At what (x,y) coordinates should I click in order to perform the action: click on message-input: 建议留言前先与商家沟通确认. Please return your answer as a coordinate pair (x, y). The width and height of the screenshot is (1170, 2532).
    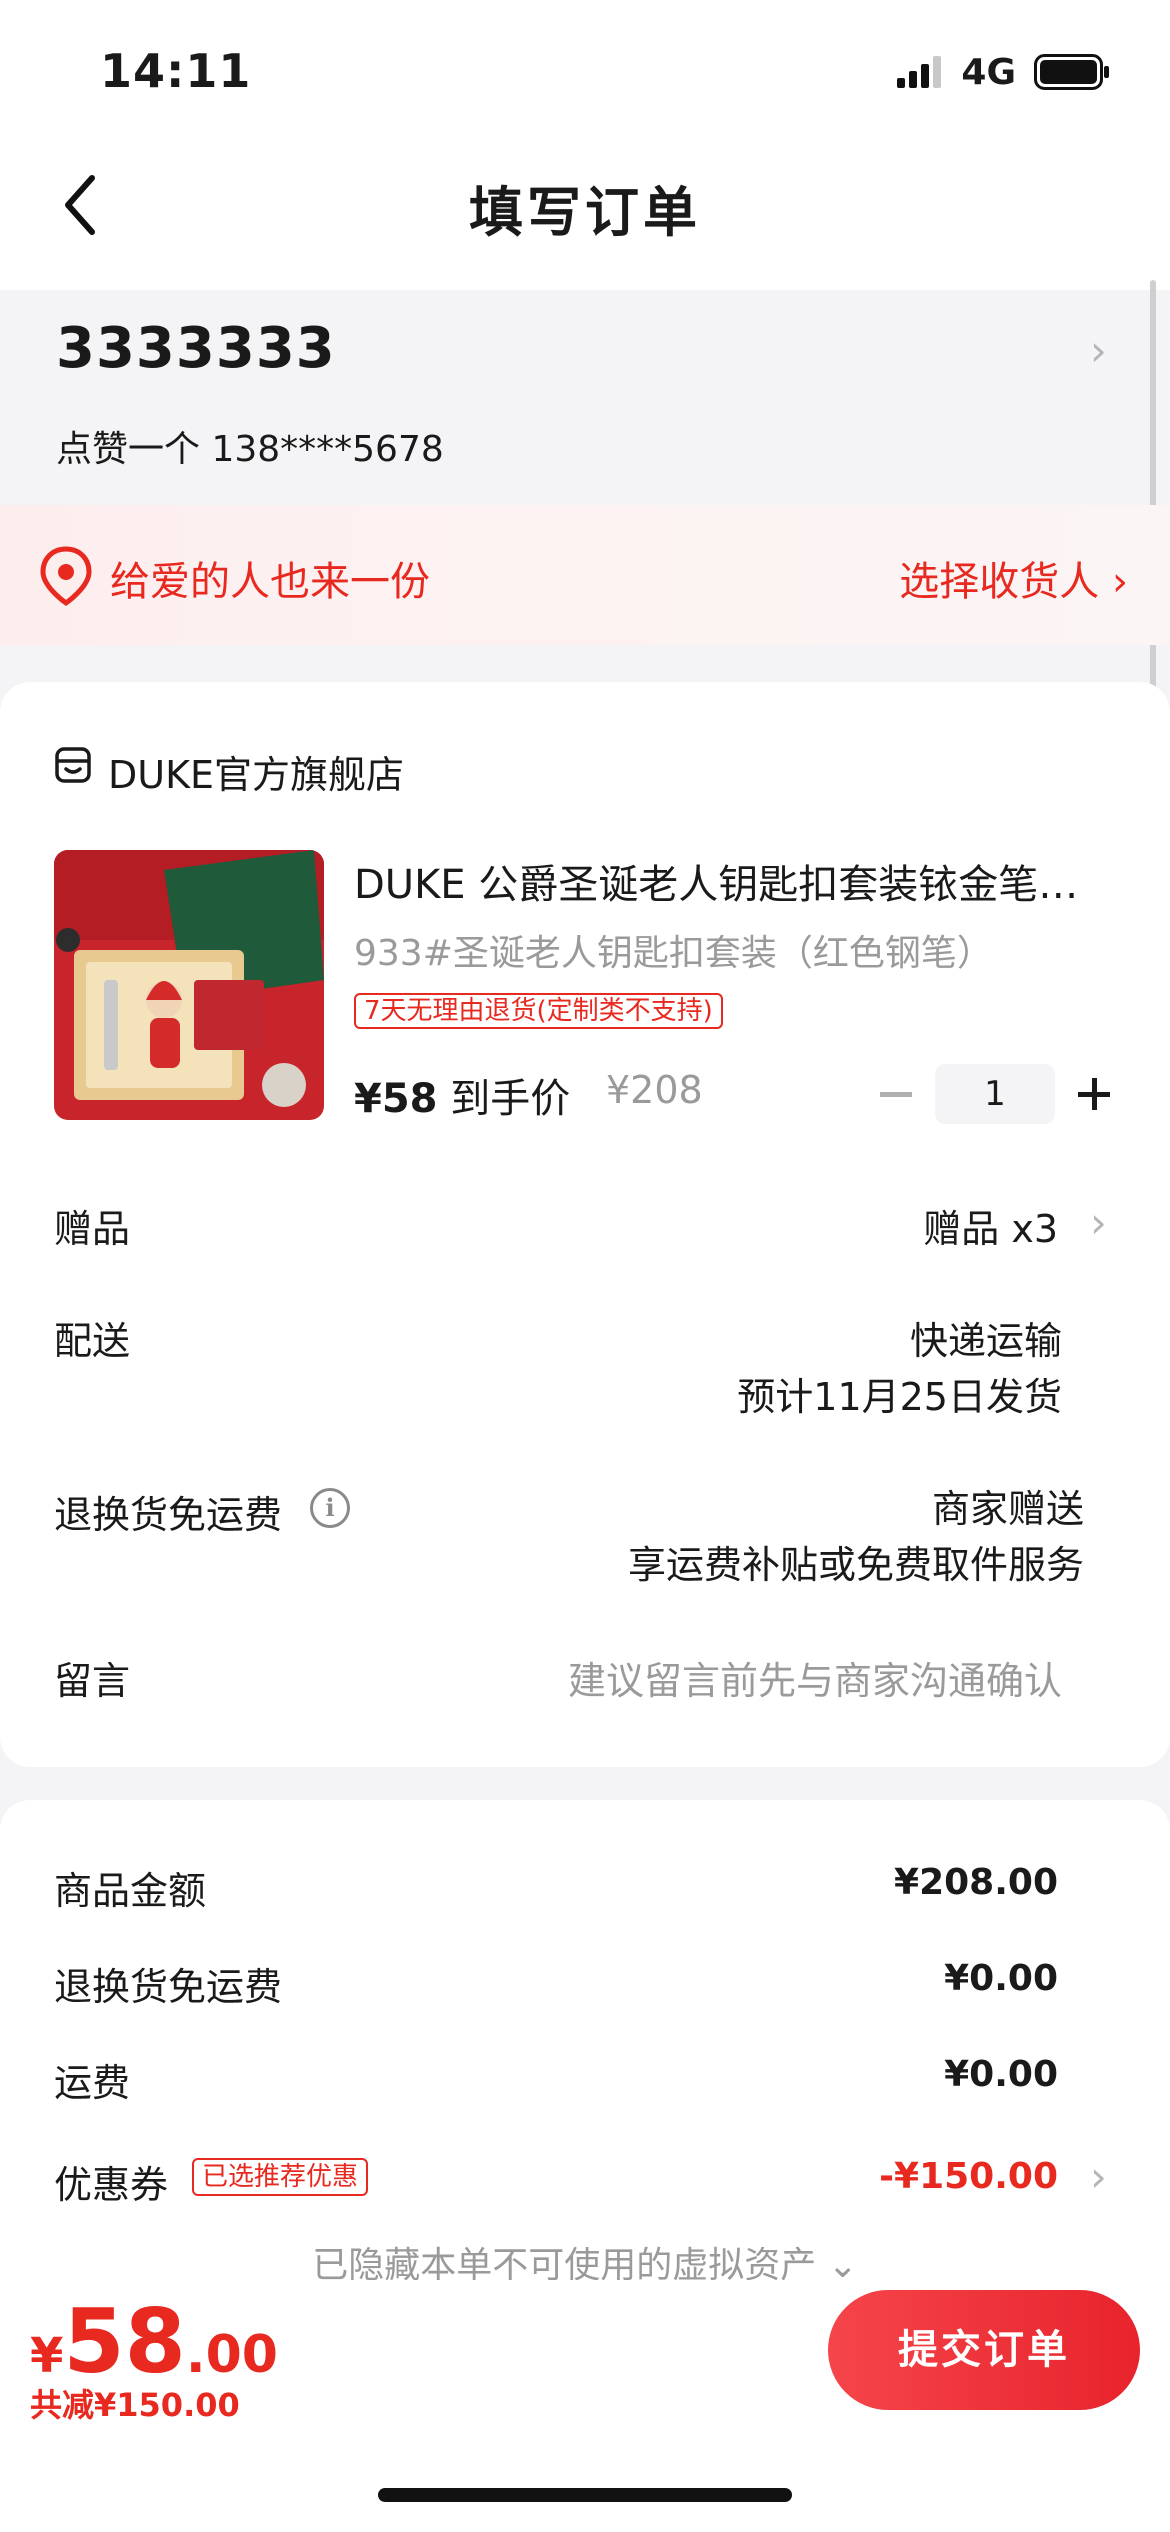
    Looking at the image, I should click on (815, 1677).